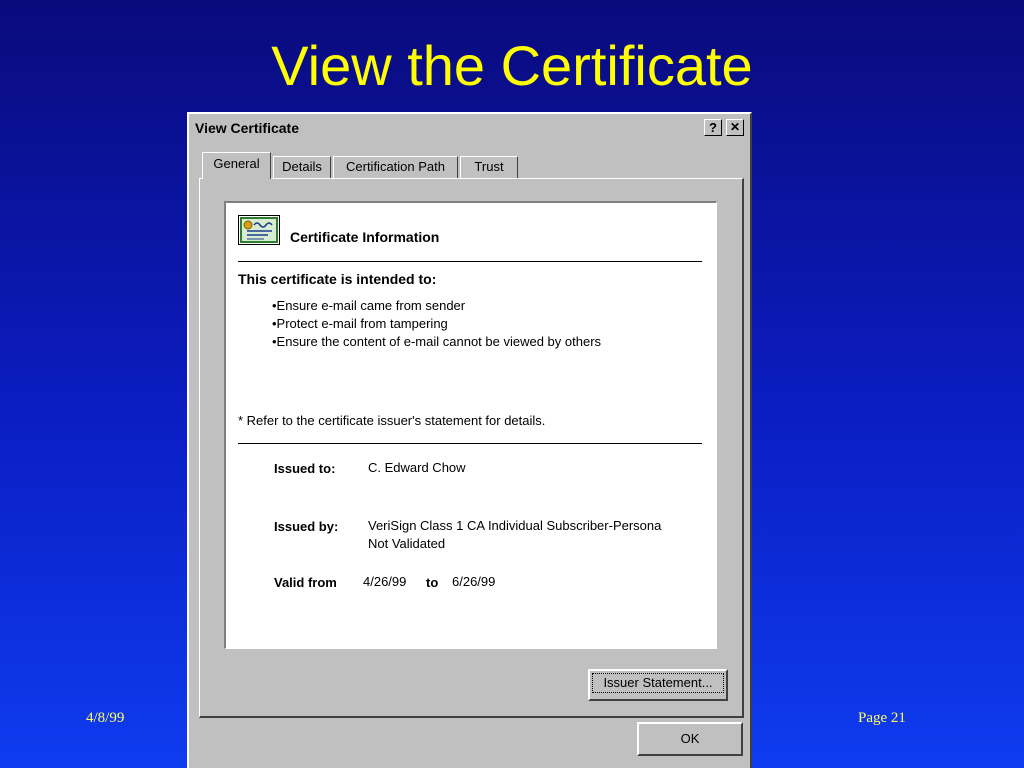 This screenshot has height=768, width=1024. I want to click on tab-details: Details, so click(302, 167).